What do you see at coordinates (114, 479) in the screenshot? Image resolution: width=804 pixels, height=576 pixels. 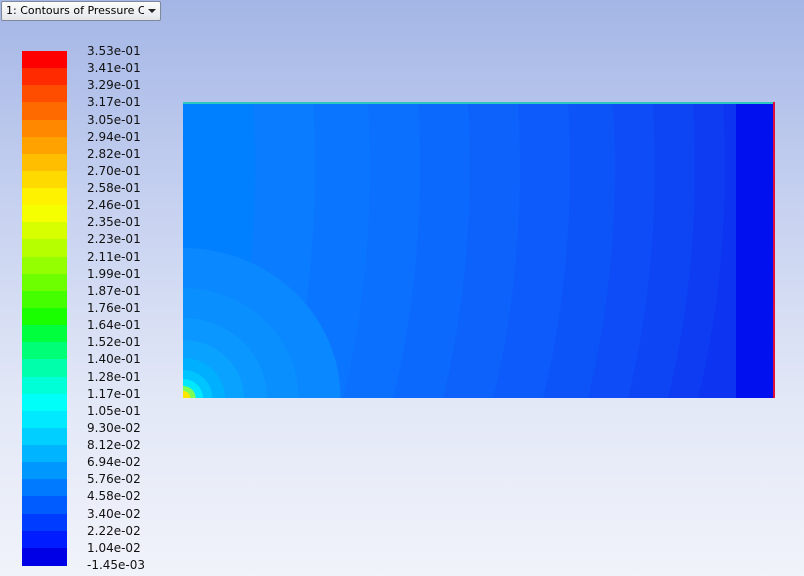 I see `legend-value-label: 5.76e-02` at bounding box center [114, 479].